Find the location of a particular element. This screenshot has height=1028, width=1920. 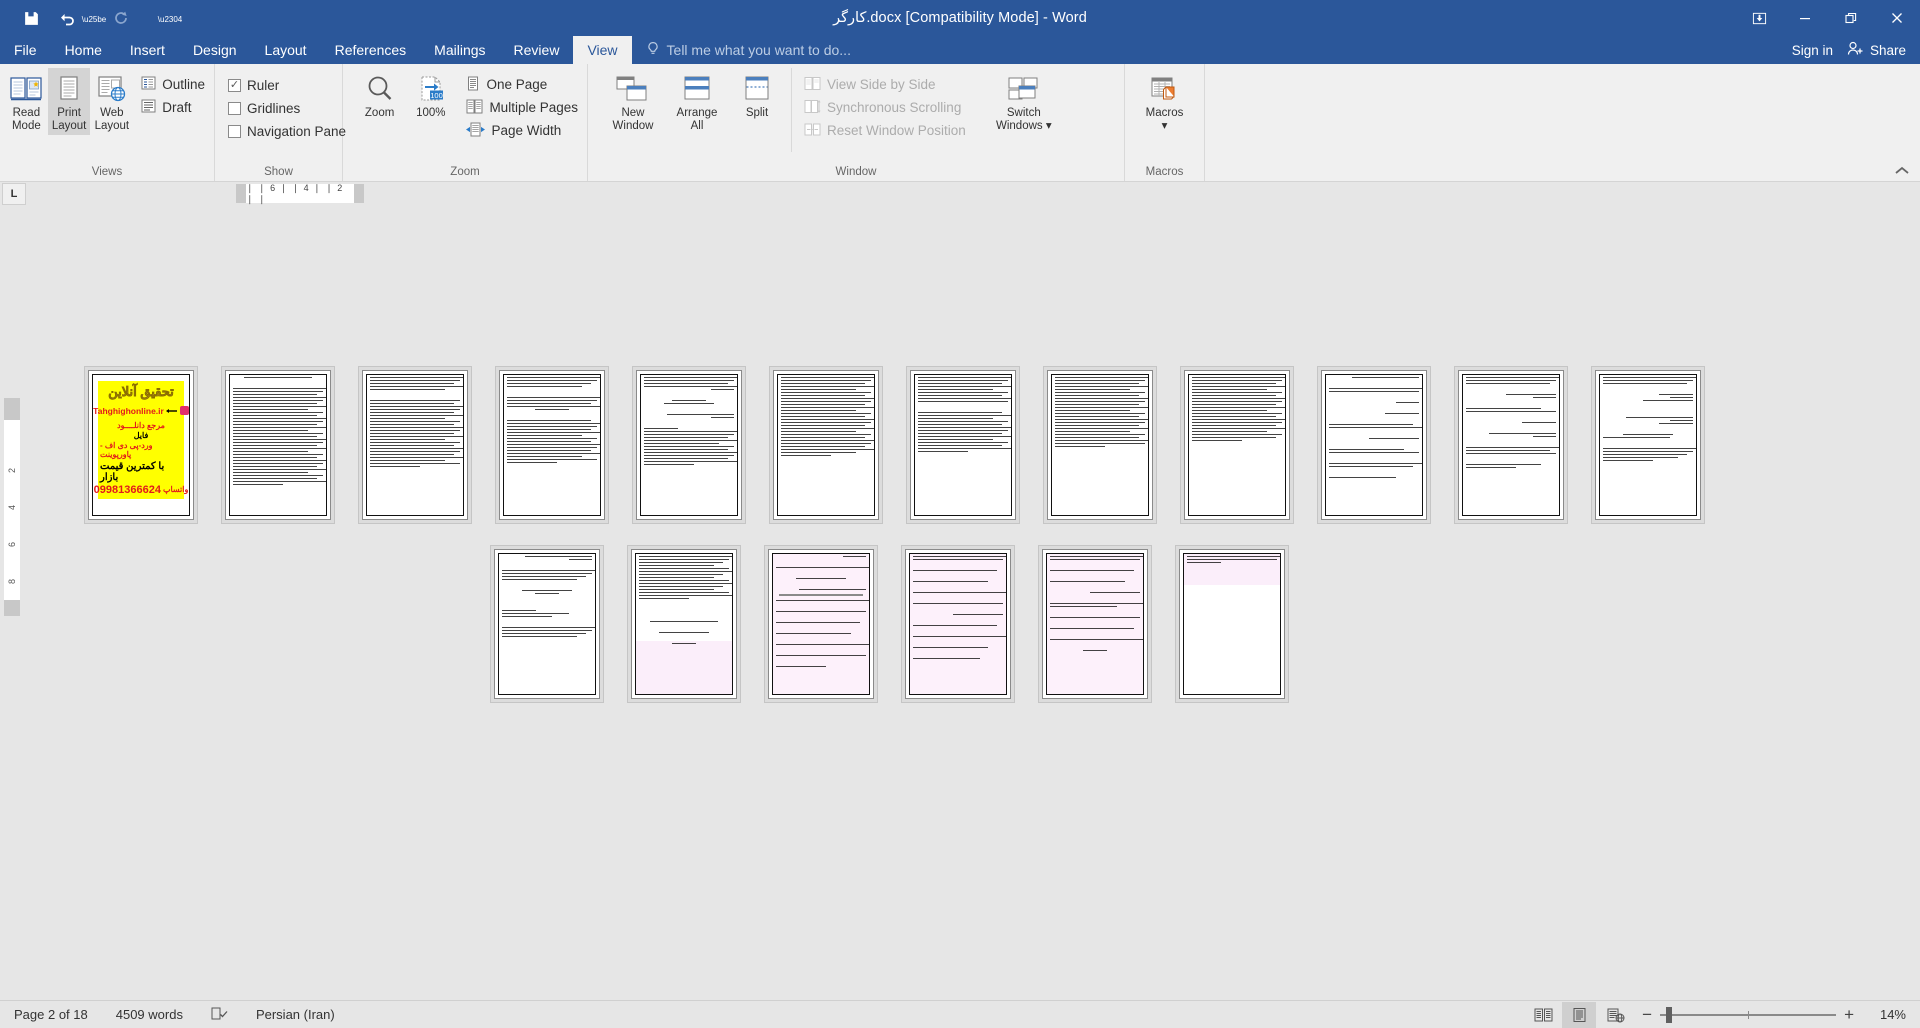

gridlines-checkbox is located at coordinates (234, 108).